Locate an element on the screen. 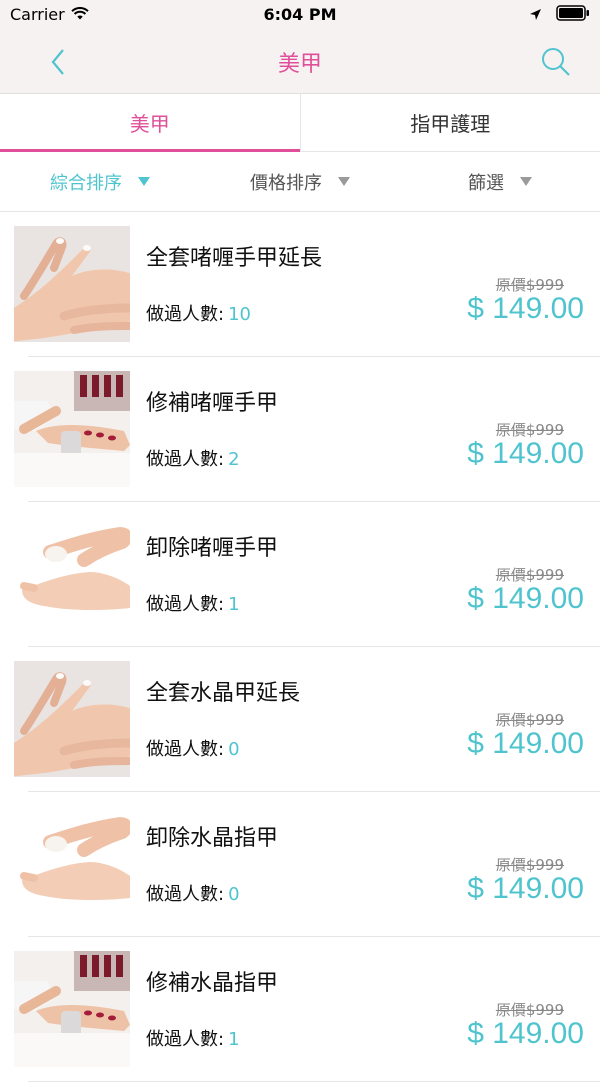 Image resolution: width=600 pixels, height=1082 pixels. list-item: 卸除啫喱手甲 做過人數:1 原價$999 $ 149.00 is located at coordinates (300, 574).